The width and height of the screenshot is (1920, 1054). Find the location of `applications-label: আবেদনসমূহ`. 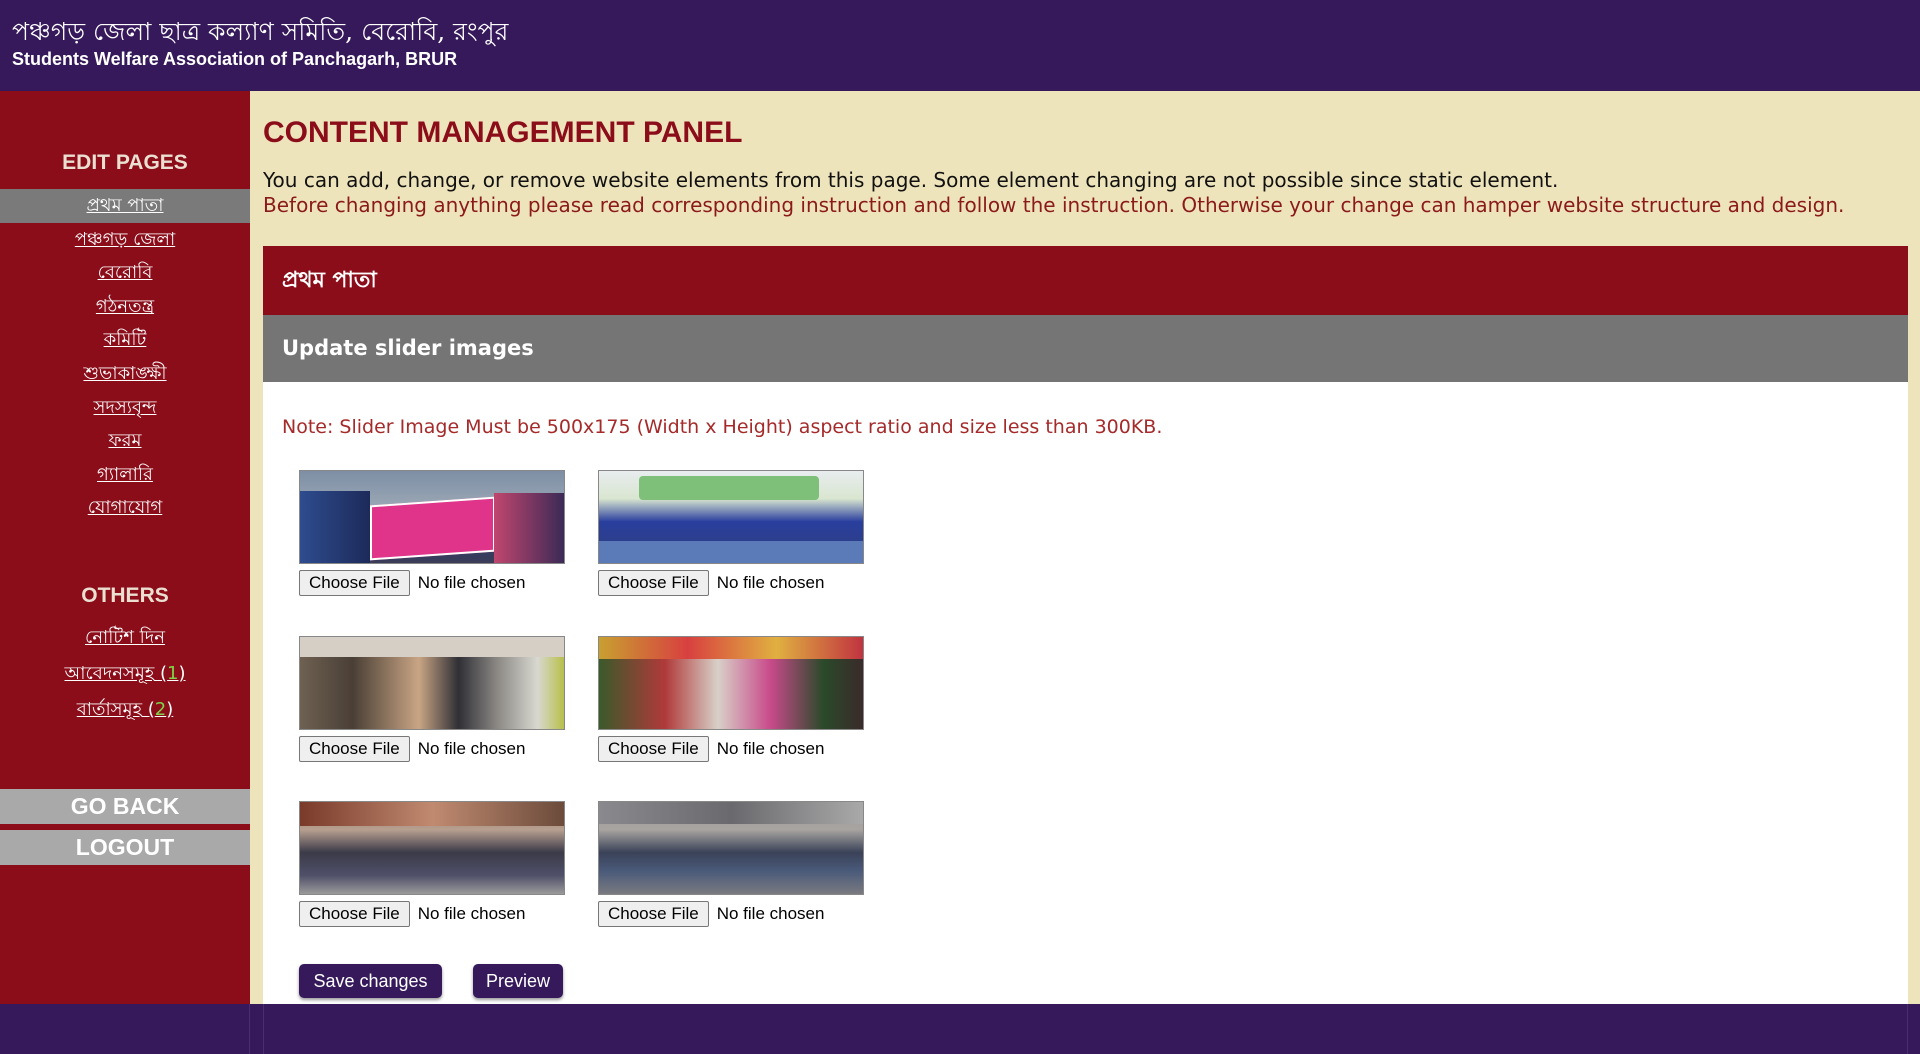

applications-label: আবেদনসমূহ is located at coordinates (109, 673).